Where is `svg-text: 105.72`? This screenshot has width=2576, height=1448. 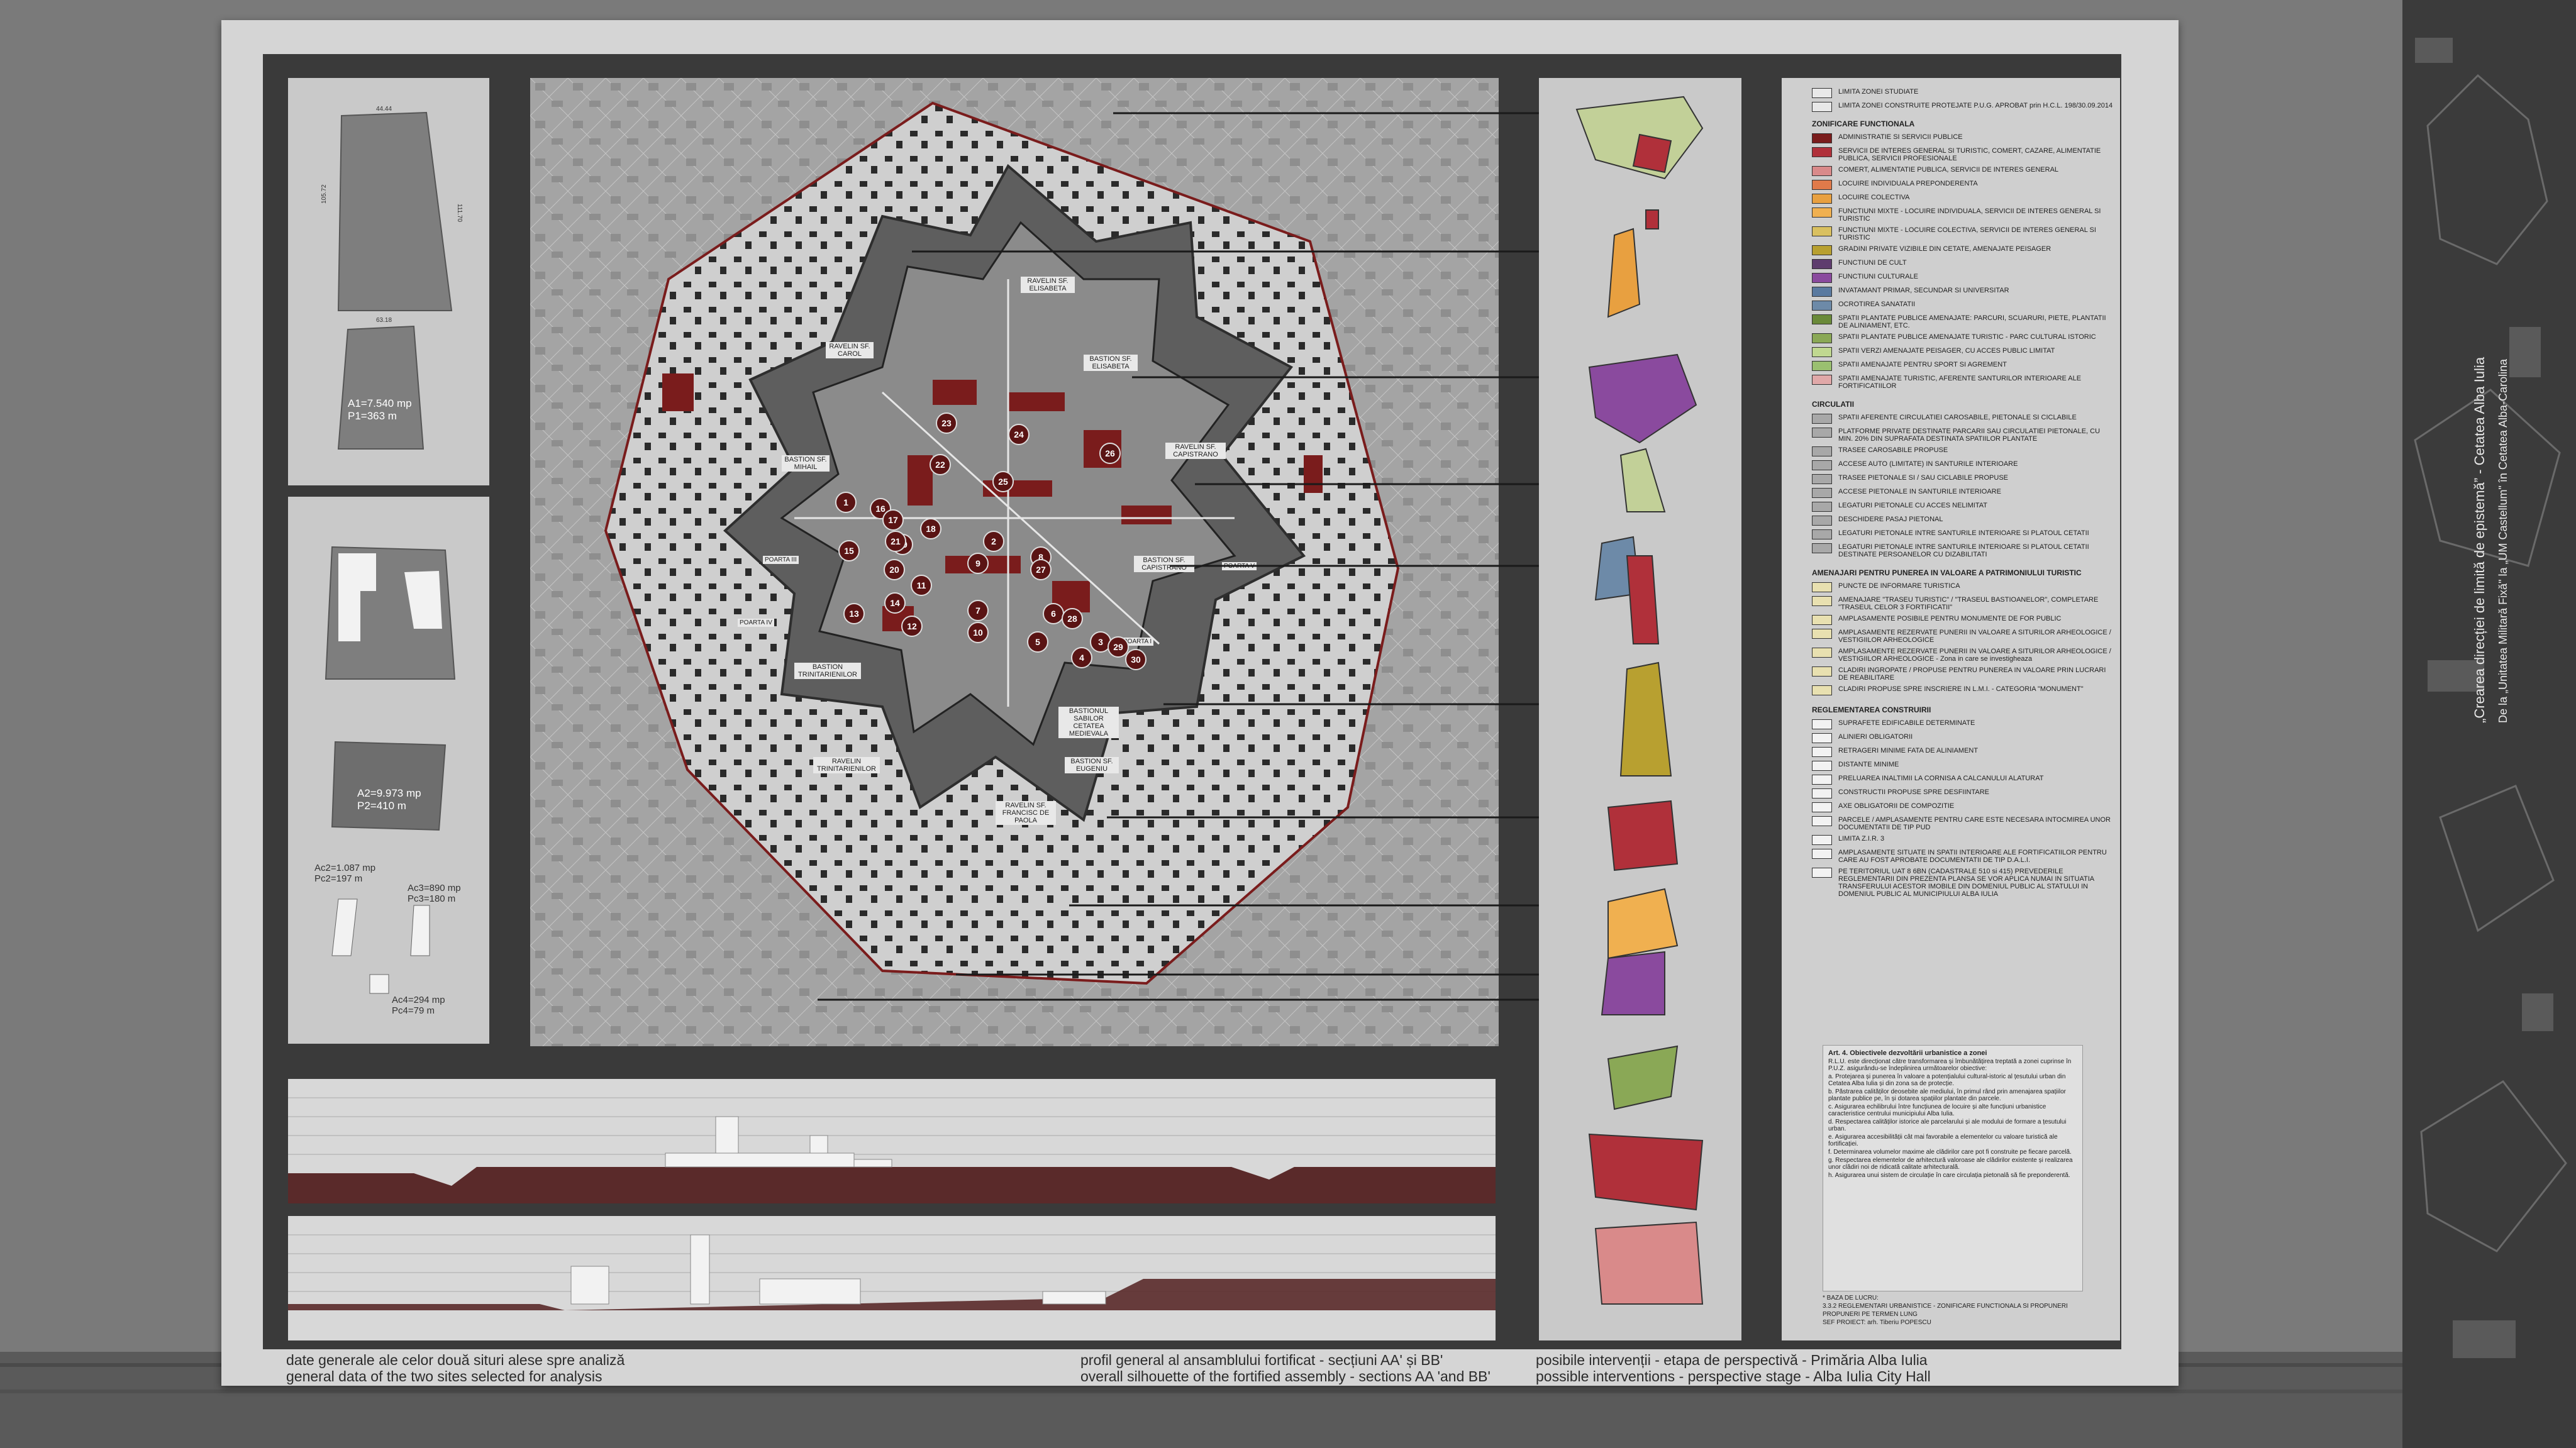
svg-text: 105.72 is located at coordinates (324, 194).